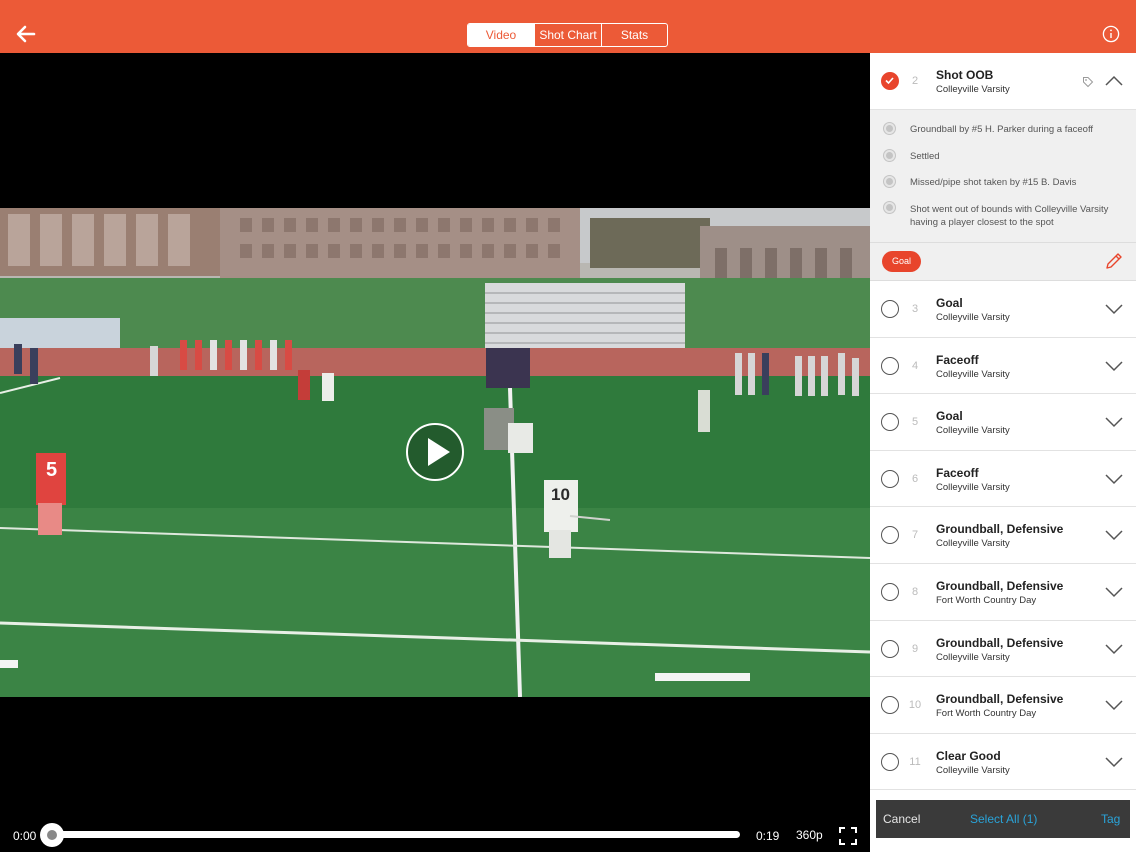 The width and height of the screenshot is (1136, 852). I want to click on play-number: 6, so click(915, 478).